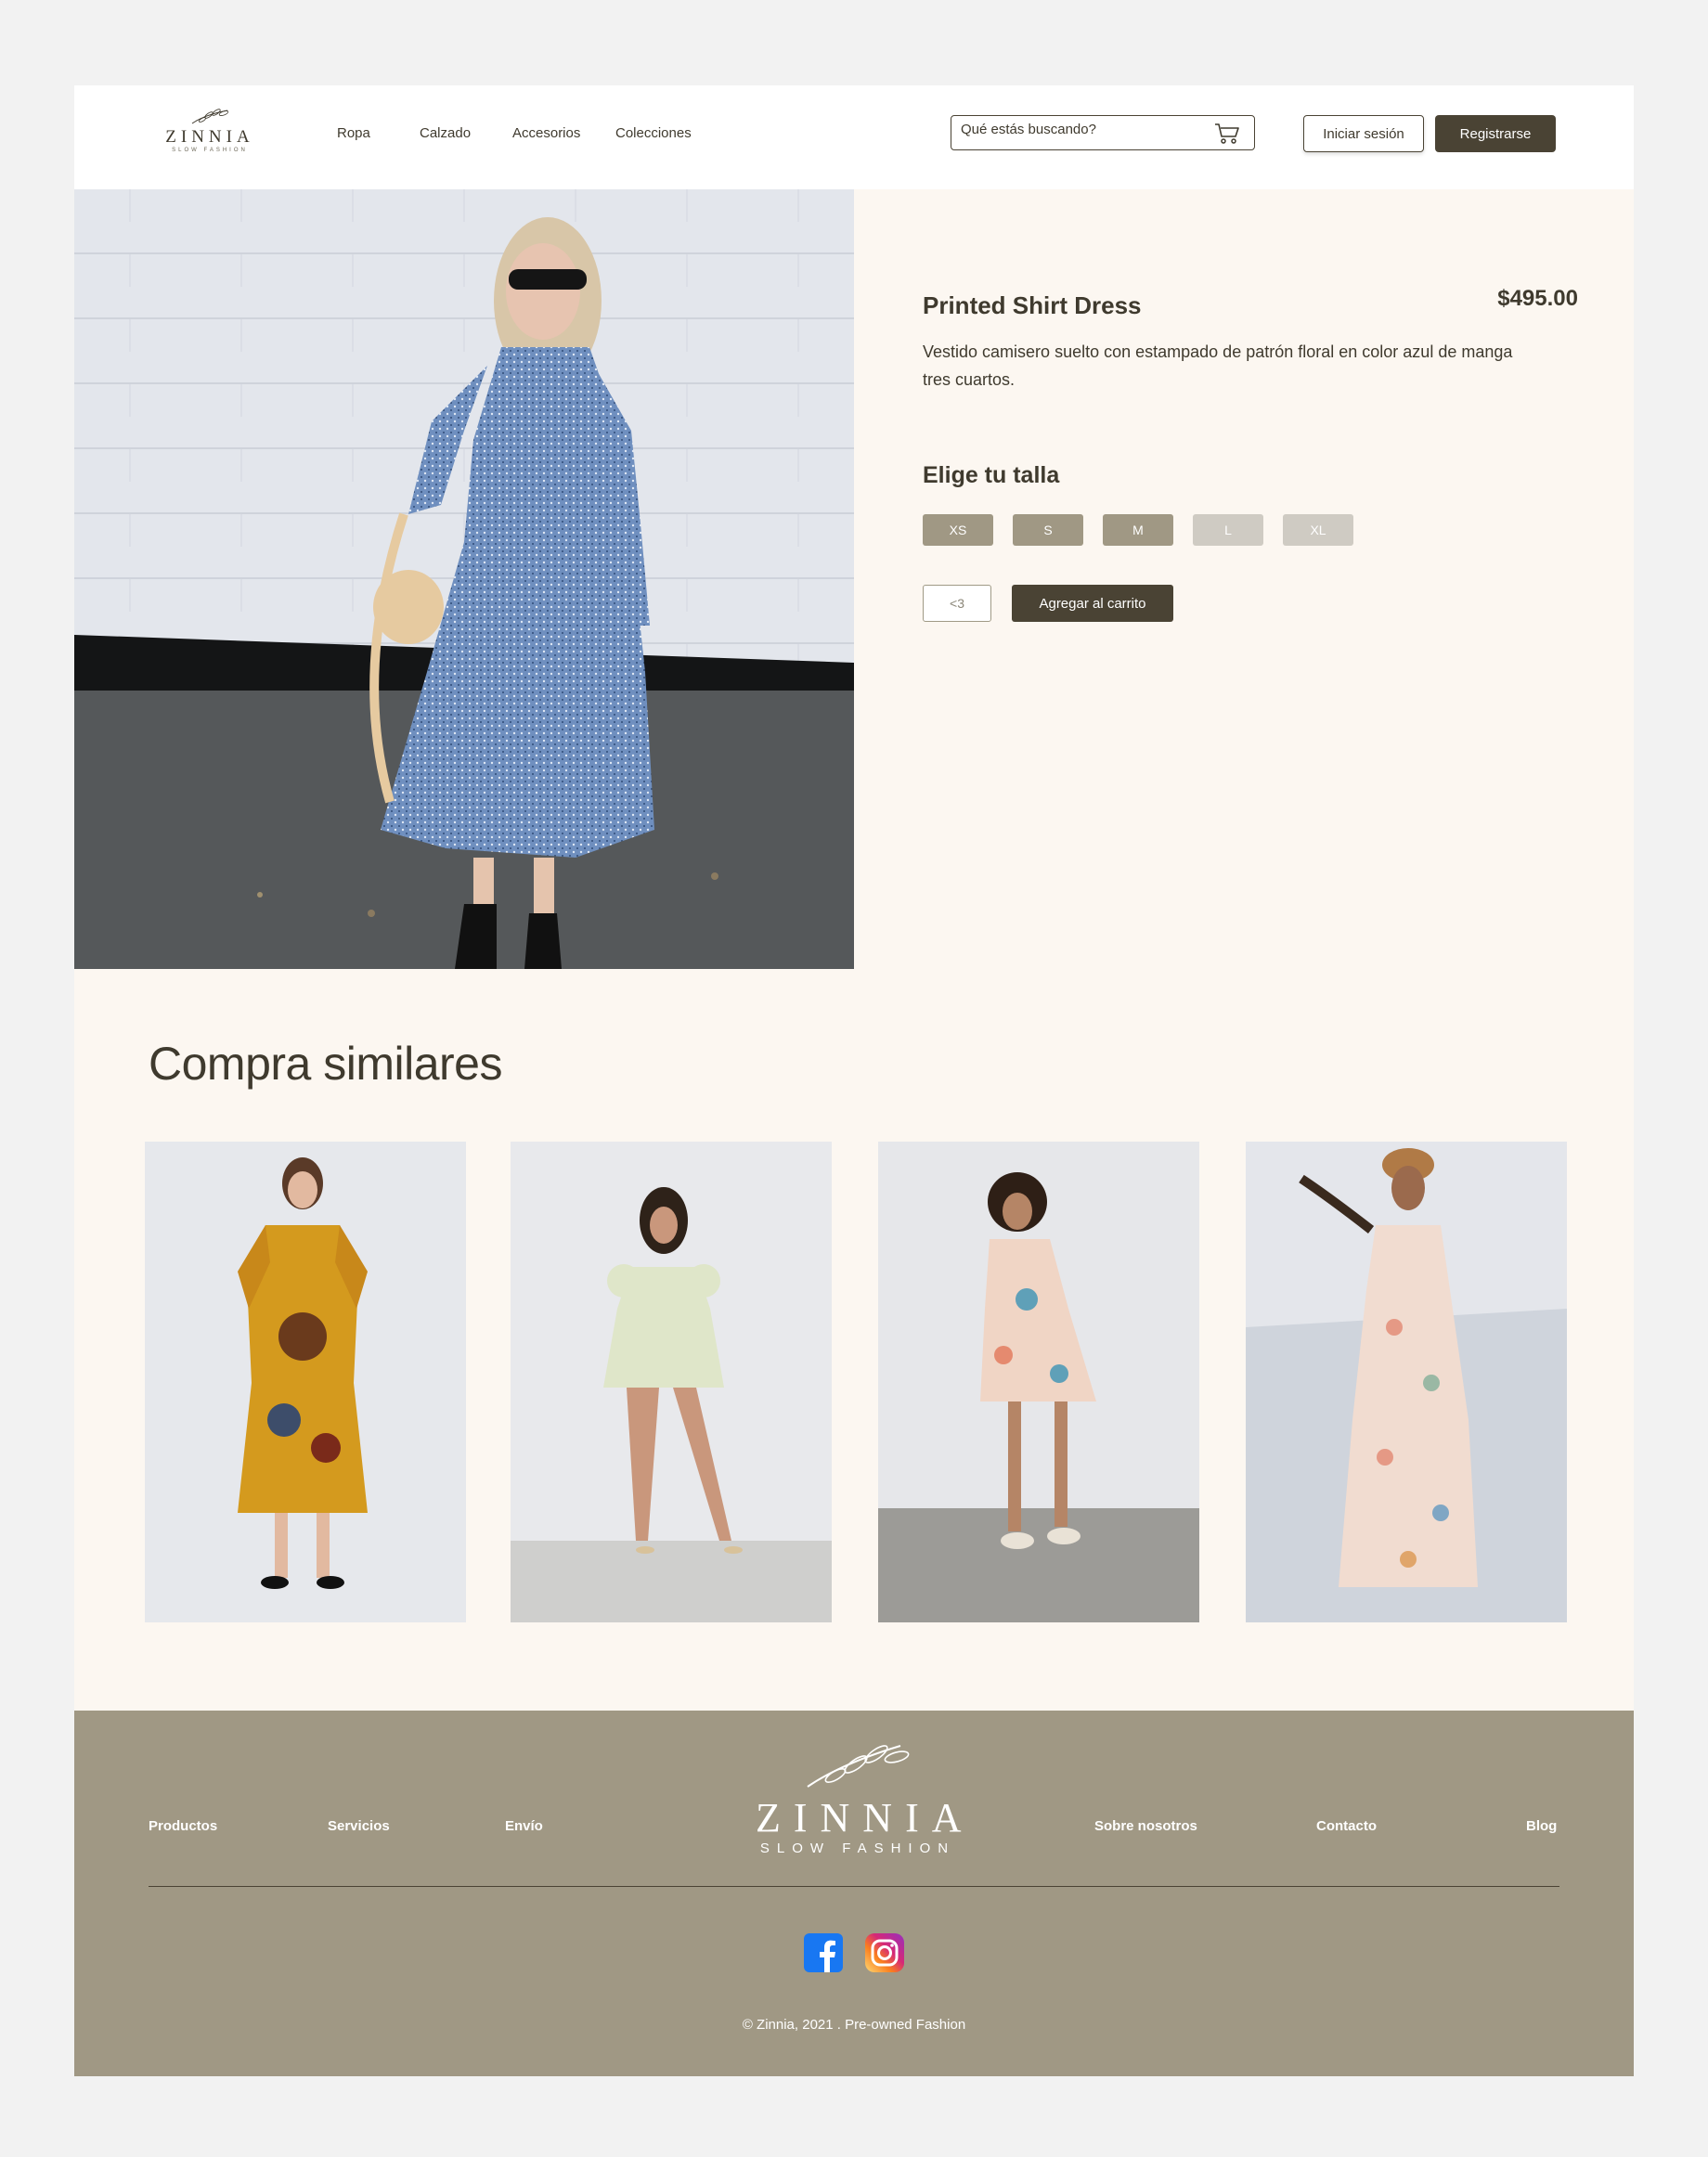  I want to click on logo: ZINNIA SLOW FASHION, so click(209, 135).